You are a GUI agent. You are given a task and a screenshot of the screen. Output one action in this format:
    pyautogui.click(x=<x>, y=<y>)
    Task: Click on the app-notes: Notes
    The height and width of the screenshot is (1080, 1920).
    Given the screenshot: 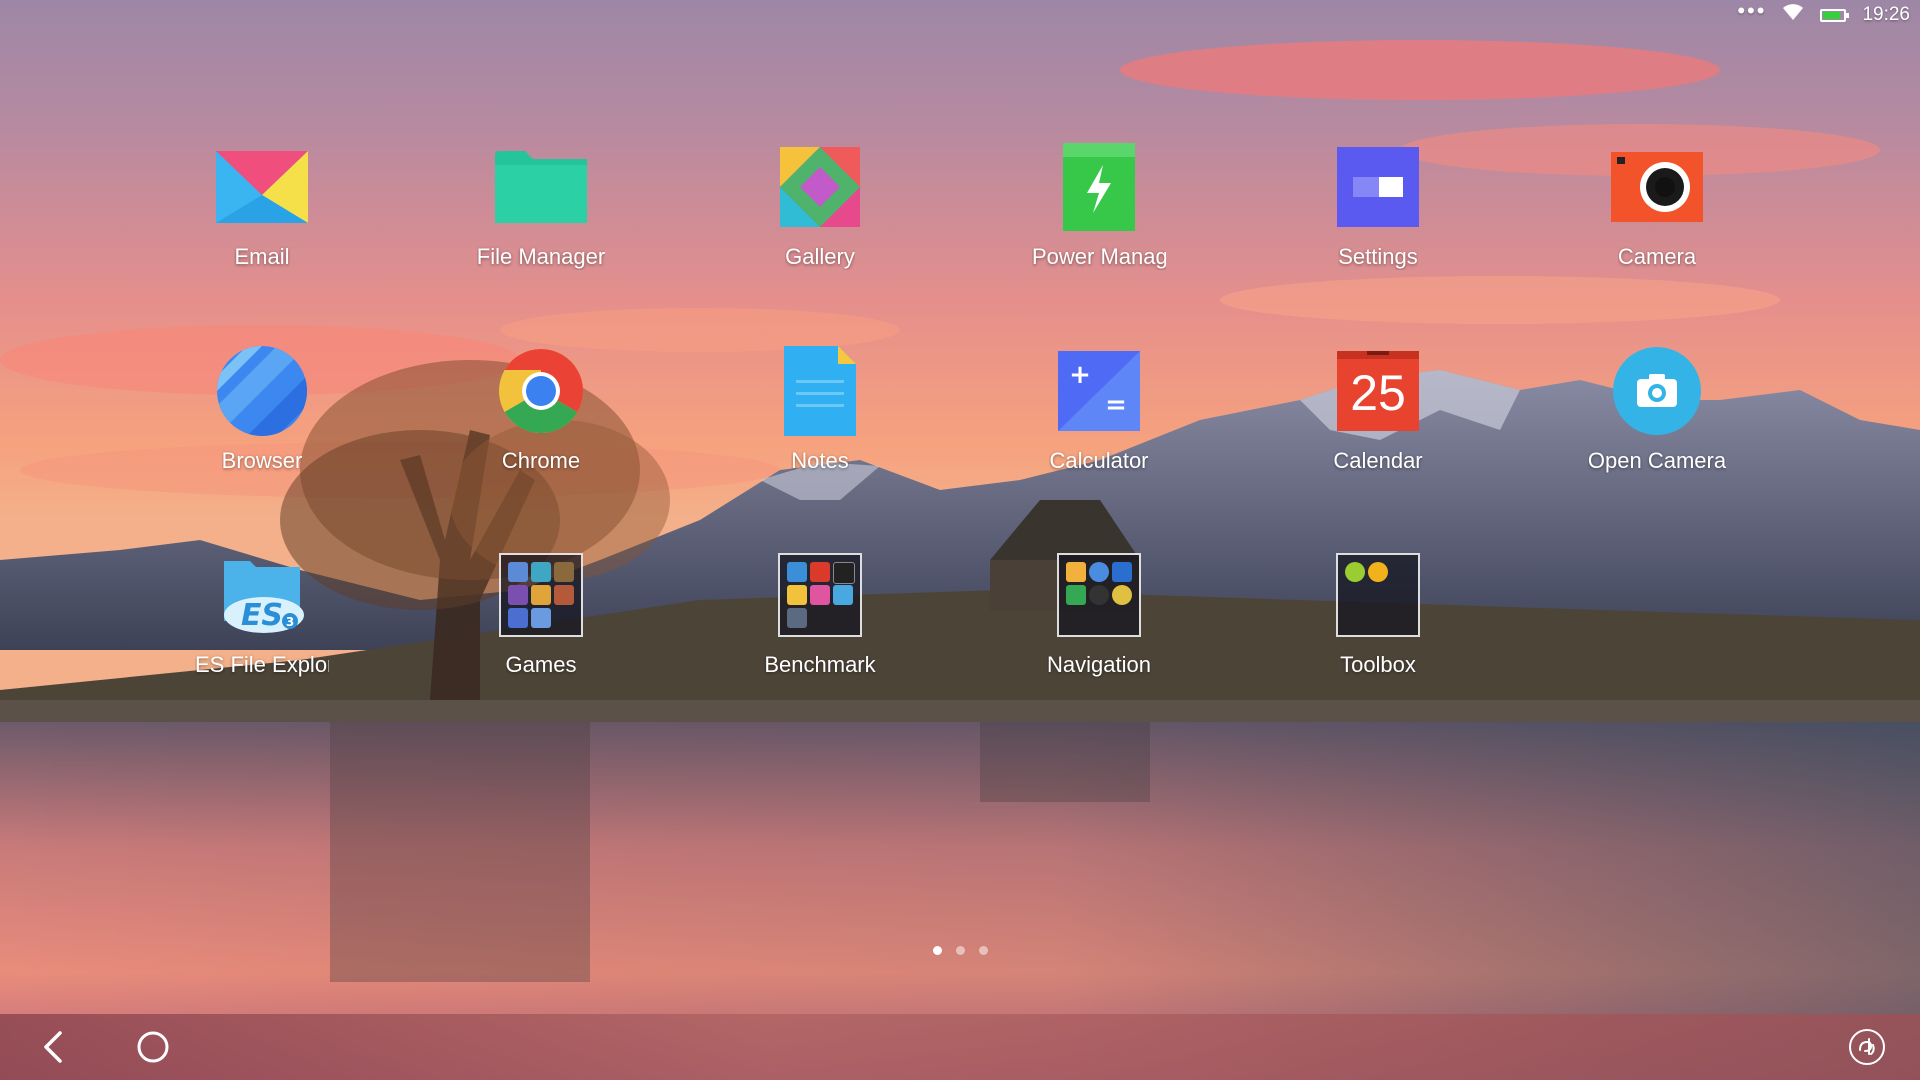 What is the action you would take?
    pyautogui.click(x=820, y=419)
    